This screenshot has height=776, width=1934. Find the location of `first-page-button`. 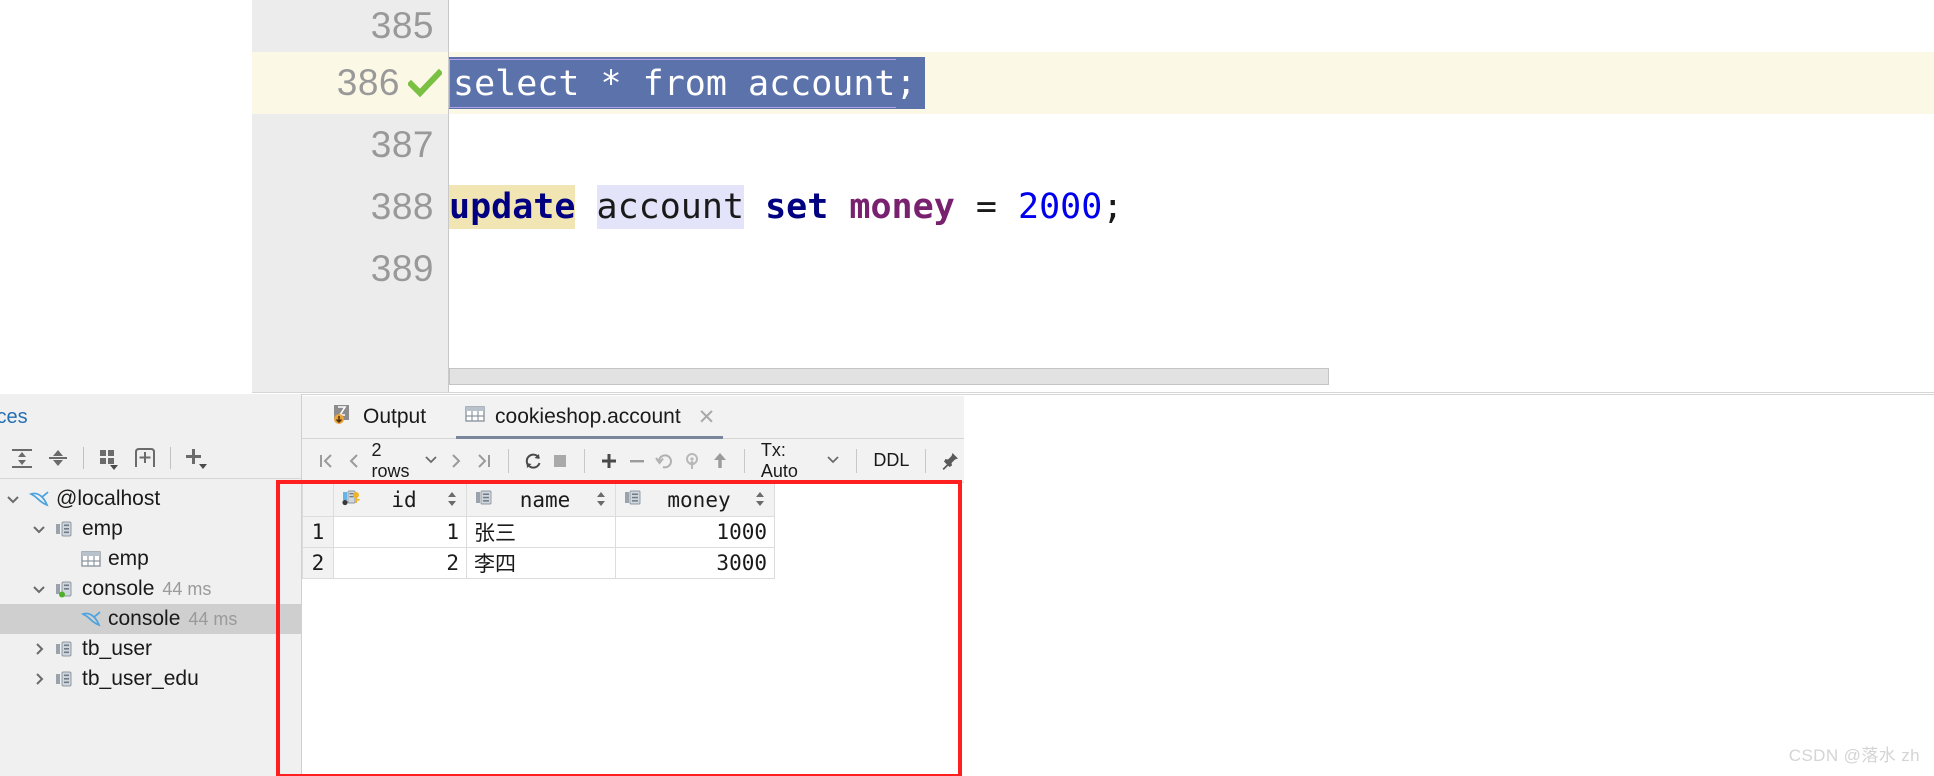

first-page-button is located at coordinates (326, 461).